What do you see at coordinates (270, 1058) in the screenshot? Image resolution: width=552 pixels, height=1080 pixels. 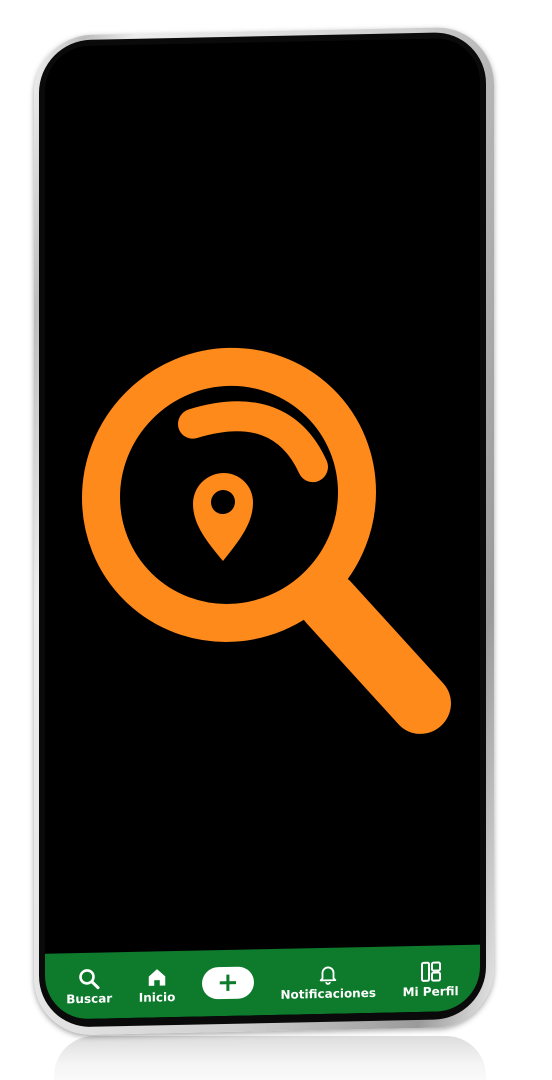 I see `phone-reflection` at bounding box center [270, 1058].